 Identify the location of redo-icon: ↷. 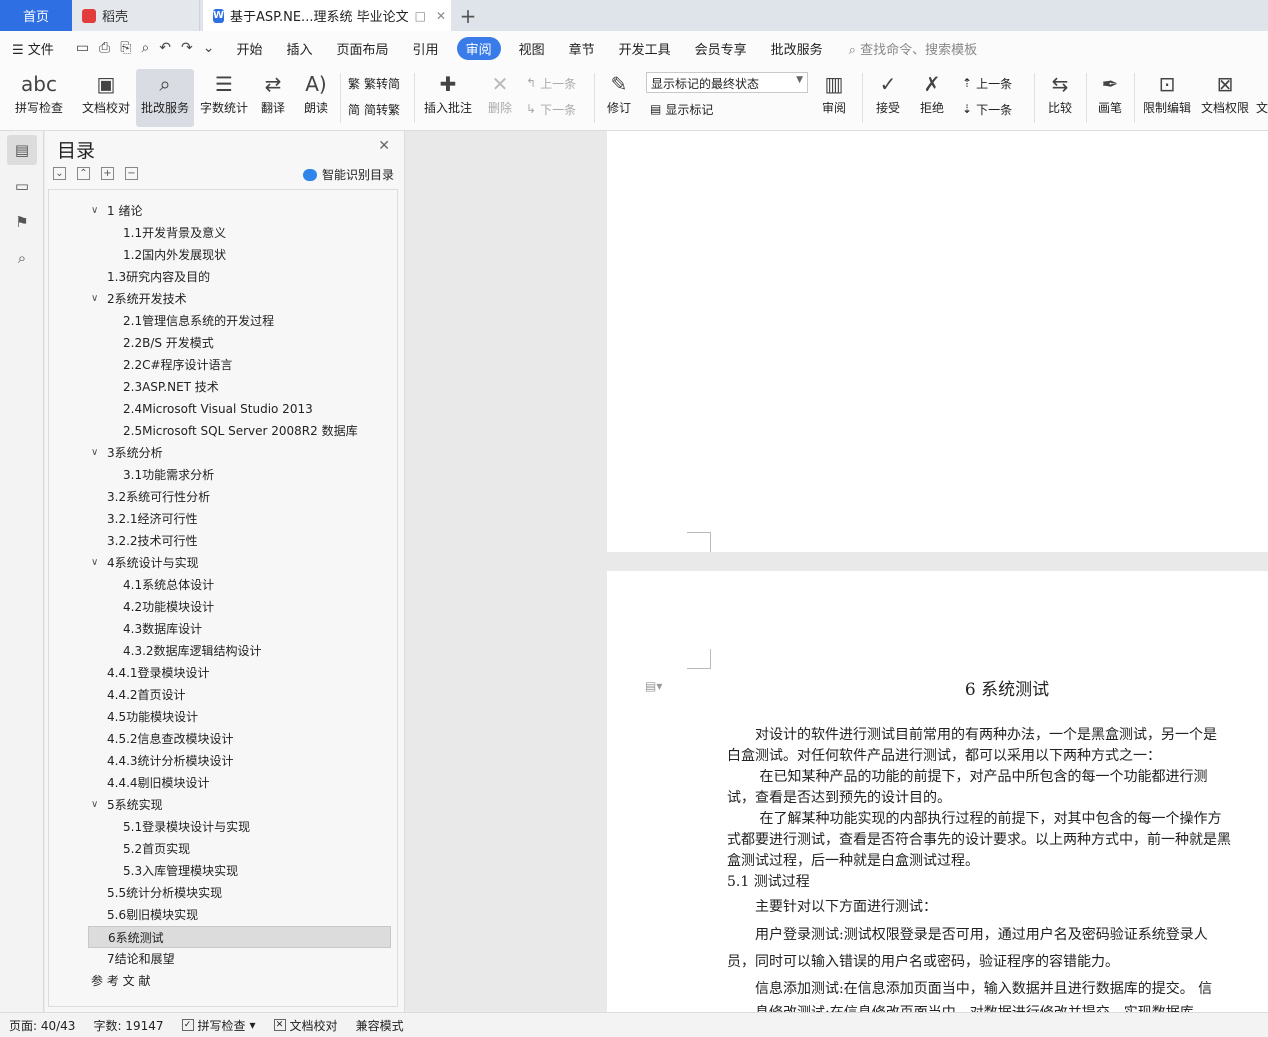
(187, 48).